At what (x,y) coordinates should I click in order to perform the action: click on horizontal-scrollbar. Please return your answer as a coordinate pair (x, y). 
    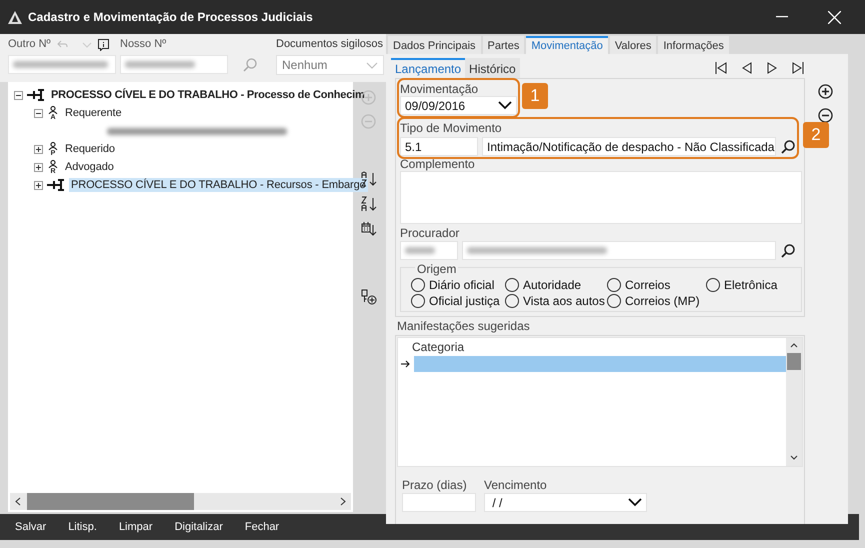
    Looking at the image, I should click on (180, 501).